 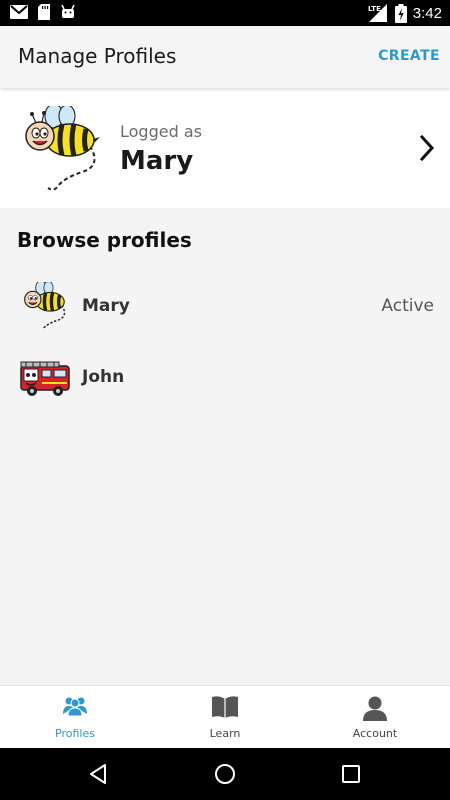 What do you see at coordinates (427, 13) in the screenshot?
I see `status-time: 3:42` at bounding box center [427, 13].